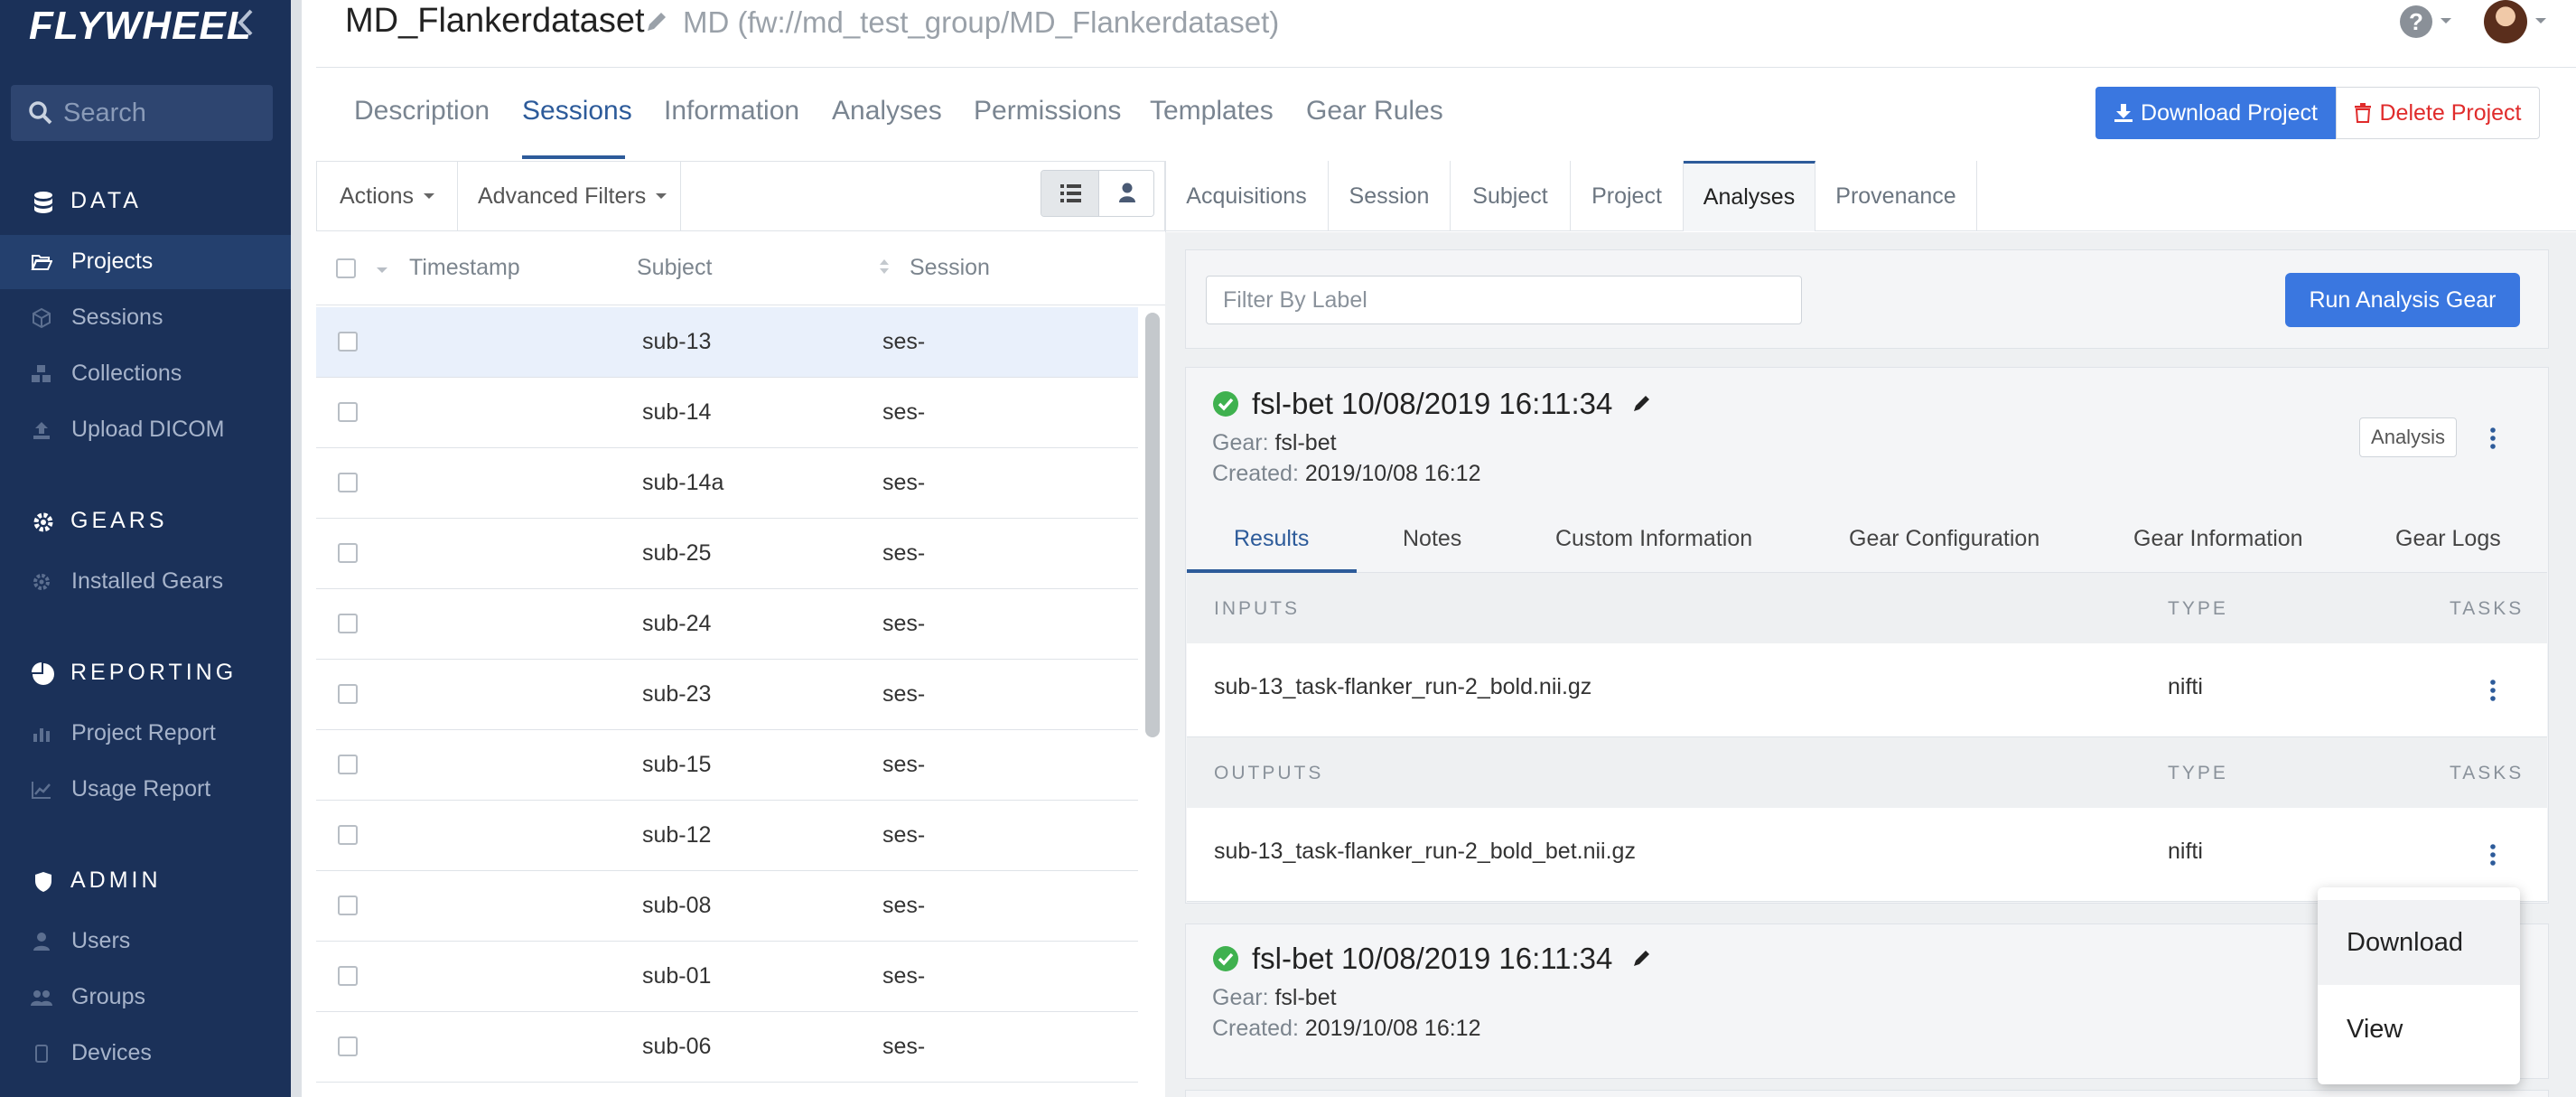  What do you see at coordinates (1627, 196) in the screenshot?
I see `tab-project: Project` at bounding box center [1627, 196].